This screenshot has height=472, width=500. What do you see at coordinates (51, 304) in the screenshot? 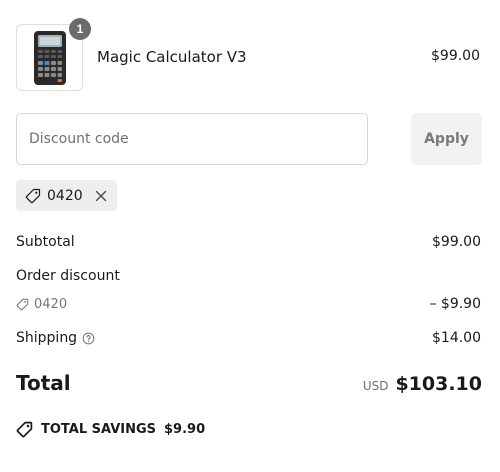
I see `order-discount-code: 0420` at bounding box center [51, 304].